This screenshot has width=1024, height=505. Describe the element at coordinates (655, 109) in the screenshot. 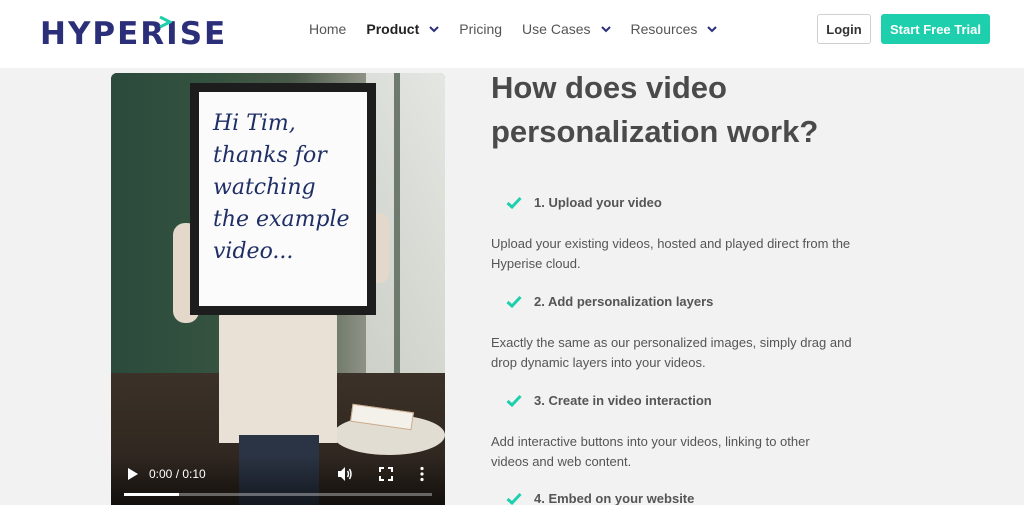

I see `section-heading: How does video personalization work?` at that location.